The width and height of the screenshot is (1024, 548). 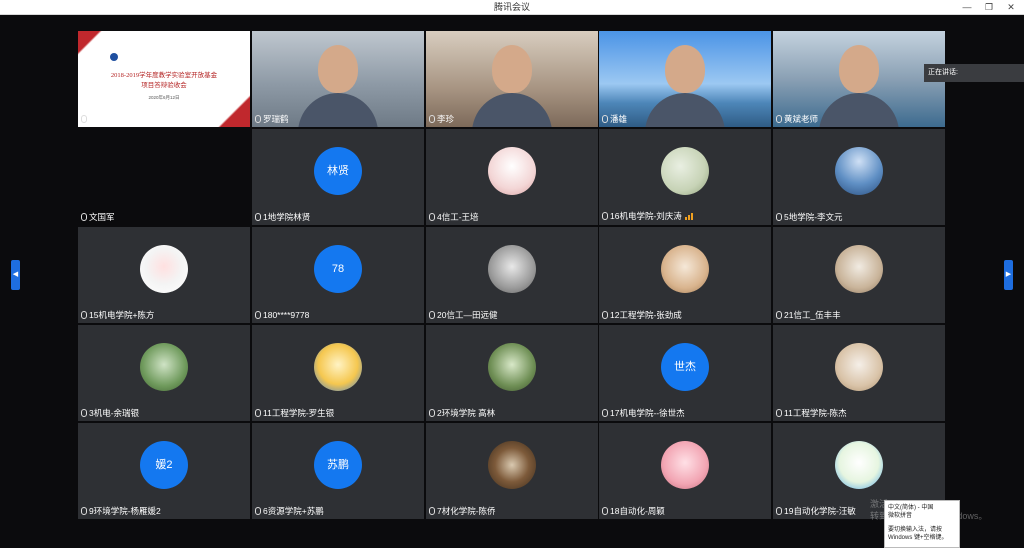 I want to click on participant-tile: 2环境学院 高林, so click(x=512, y=373).